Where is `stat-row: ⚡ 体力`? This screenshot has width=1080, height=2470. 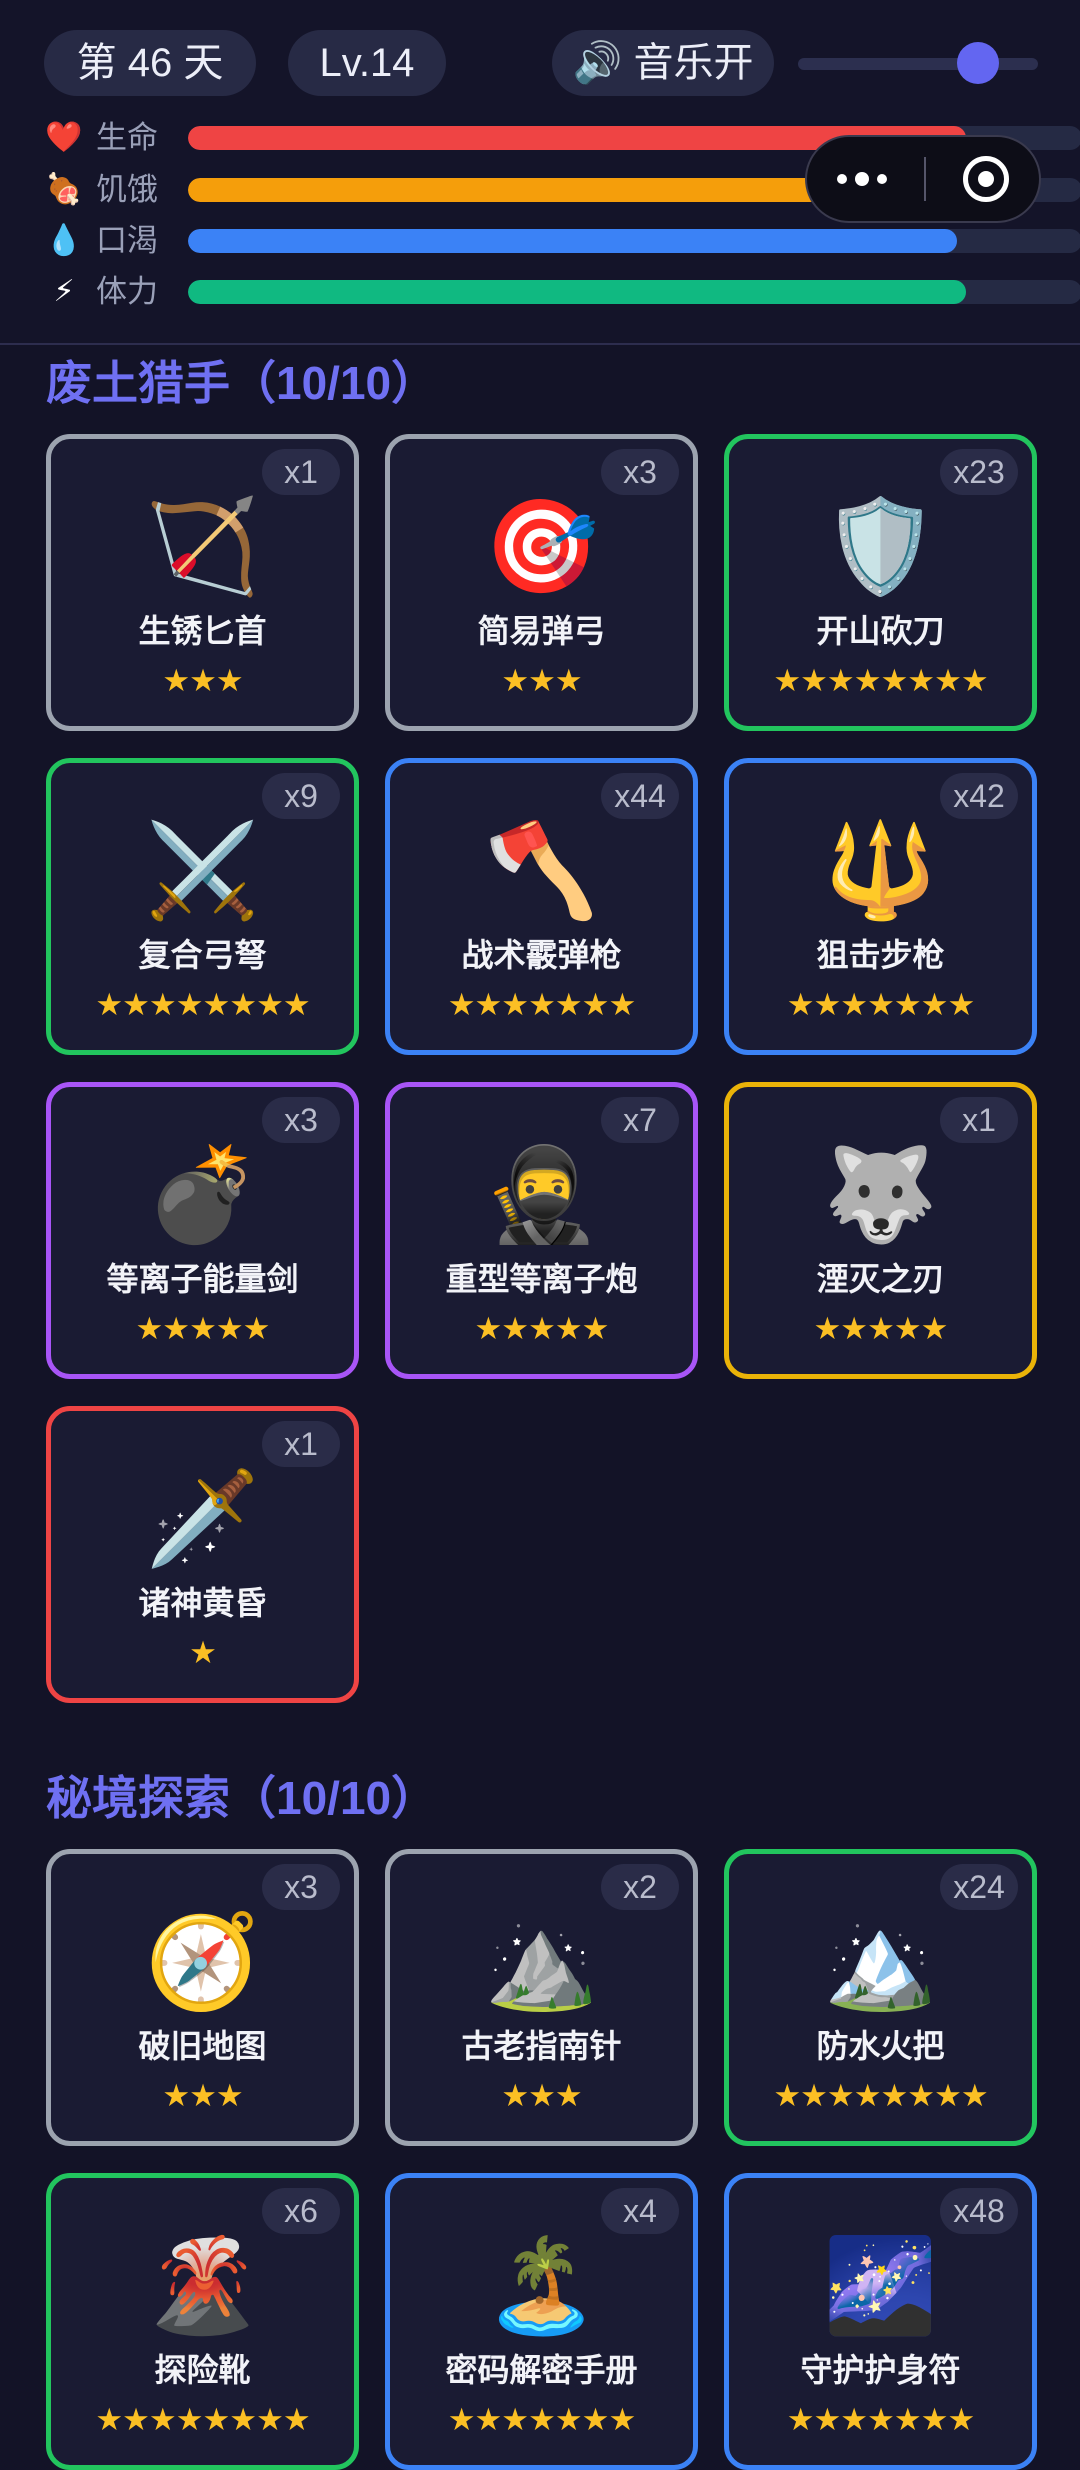 stat-row: ⚡ 体力 is located at coordinates (562, 292).